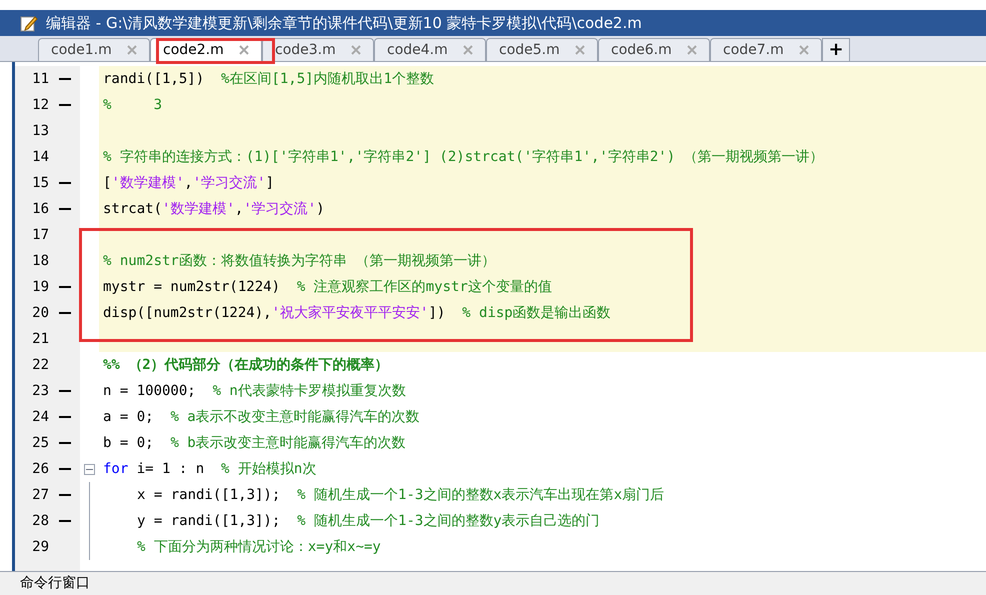 Image resolution: width=986 pixels, height=595 pixels. What do you see at coordinates (94, 49) in the screenshot?
I see `editor-tab: code1.m` at bounding box center [94, 49].